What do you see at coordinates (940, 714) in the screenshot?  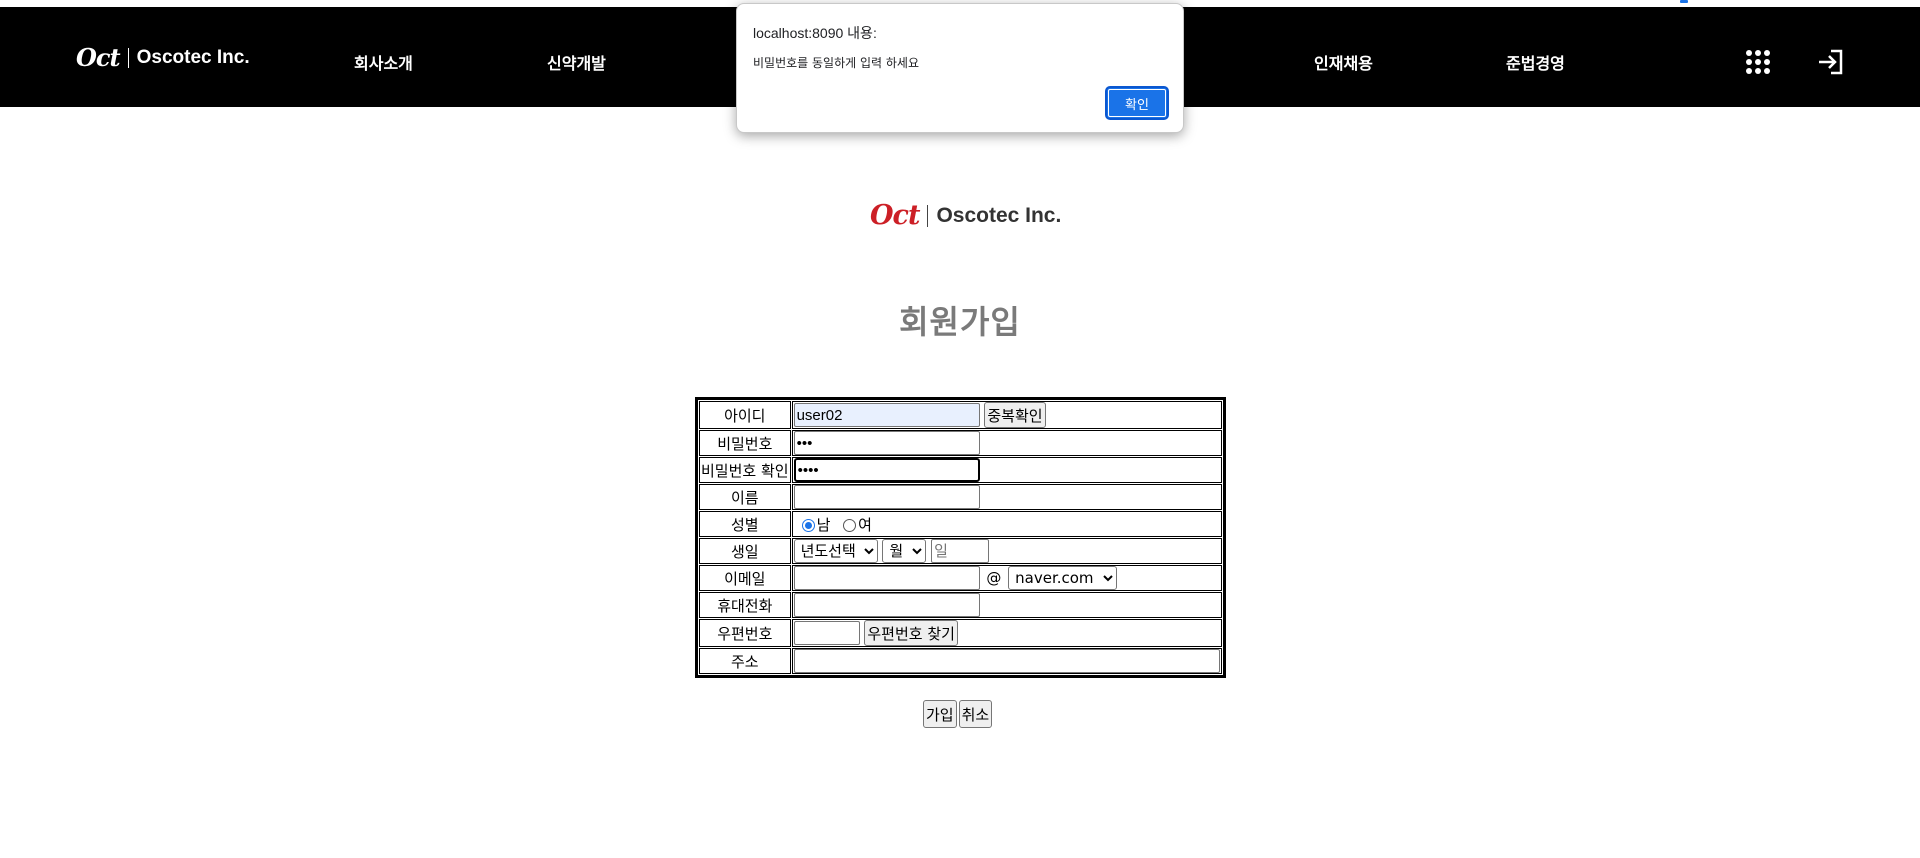 I see `submit-button: 가입` at bounding box center [940, 714].